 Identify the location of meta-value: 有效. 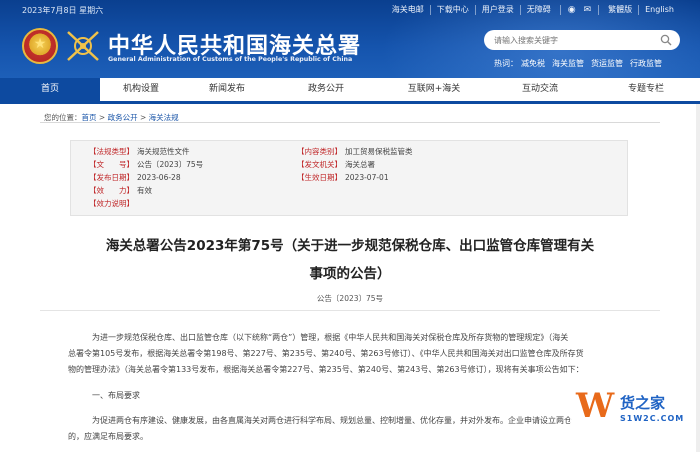
(144, 190).